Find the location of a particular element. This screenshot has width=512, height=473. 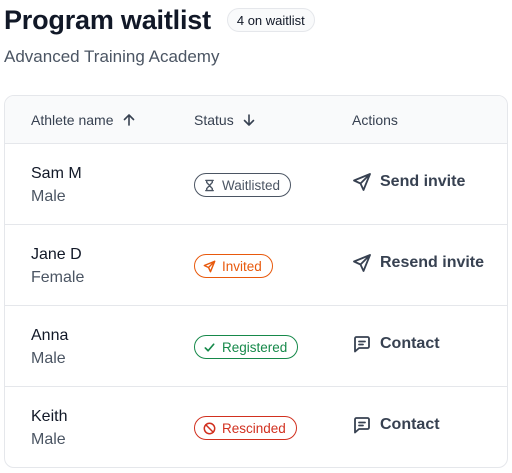

status-badge: Invited is located at coordinates (233, 266).